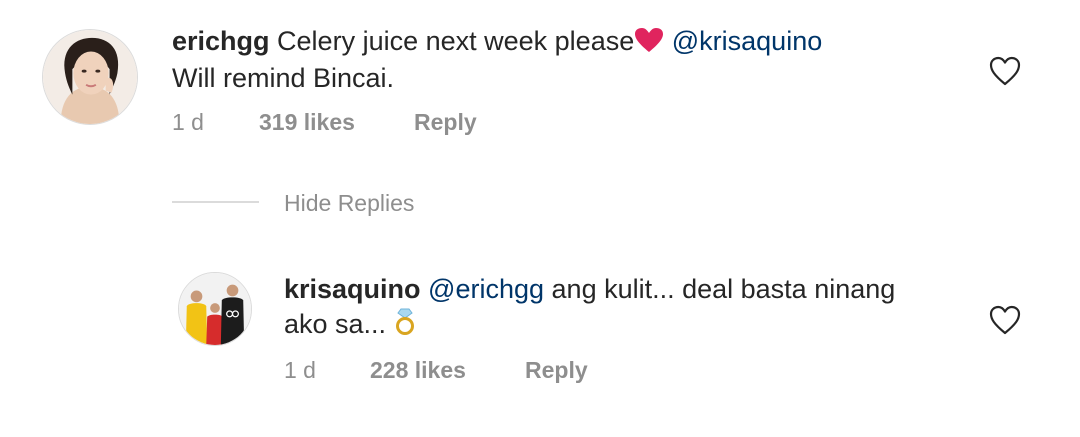  Describe the element at coordinates (349, 203) in the screenshot. I see `hide-replies-label: Hide Replies` at that location.